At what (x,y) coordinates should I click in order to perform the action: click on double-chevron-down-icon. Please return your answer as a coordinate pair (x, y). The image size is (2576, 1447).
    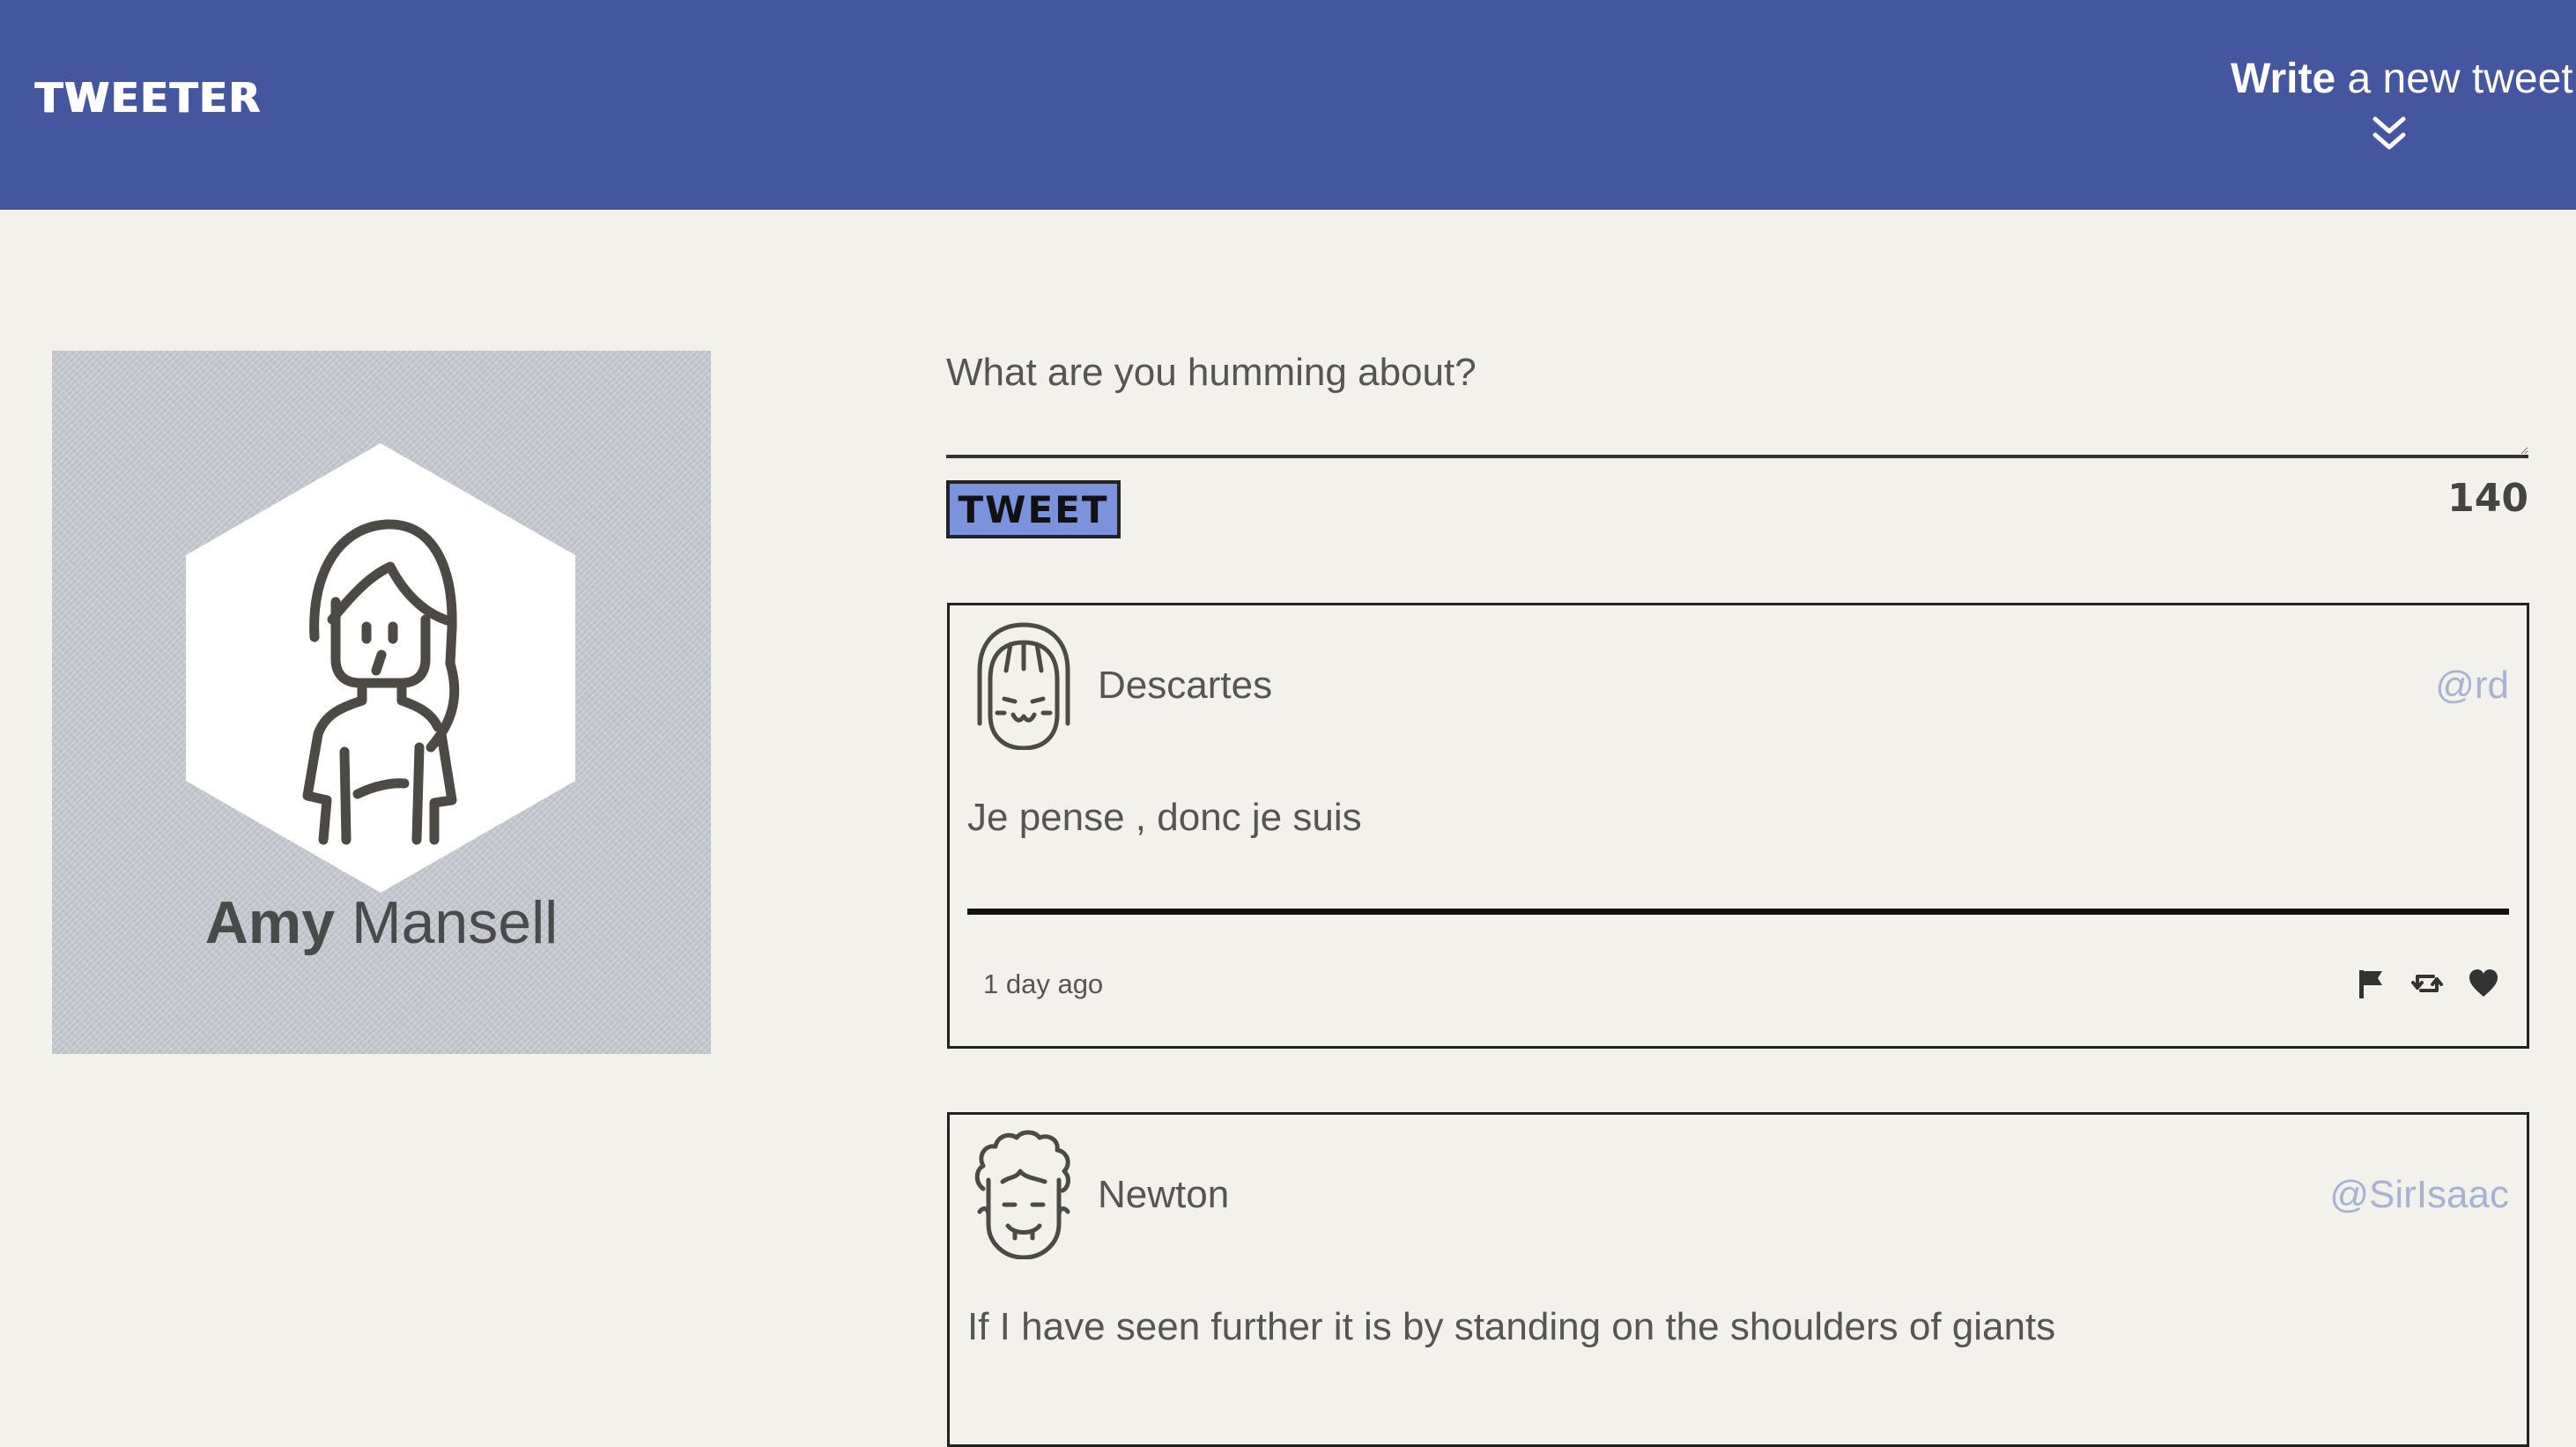
    Looking at the image, I should click on (2389, 133).